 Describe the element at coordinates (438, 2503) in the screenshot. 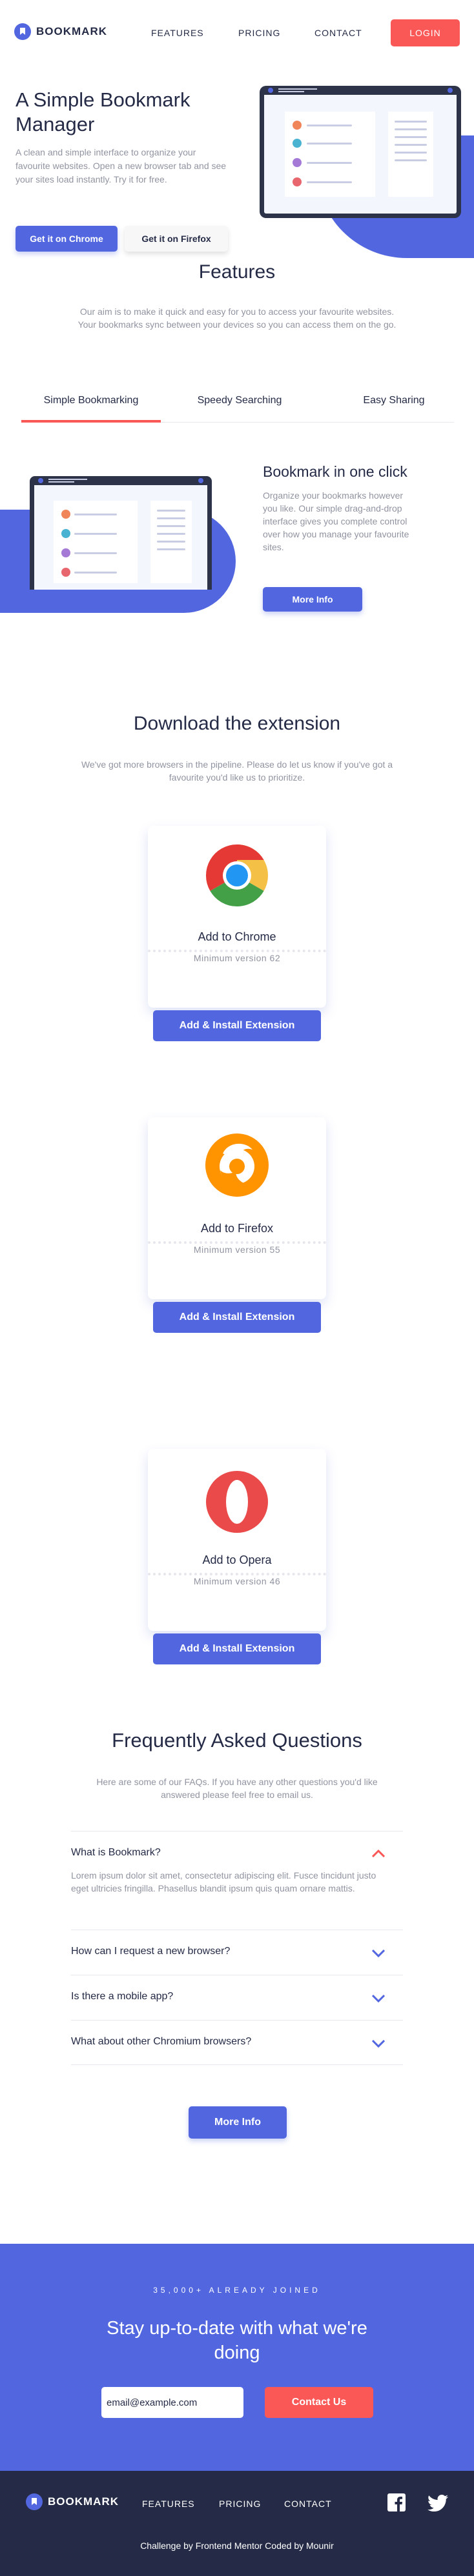

I see `twitter-icon` at that location.